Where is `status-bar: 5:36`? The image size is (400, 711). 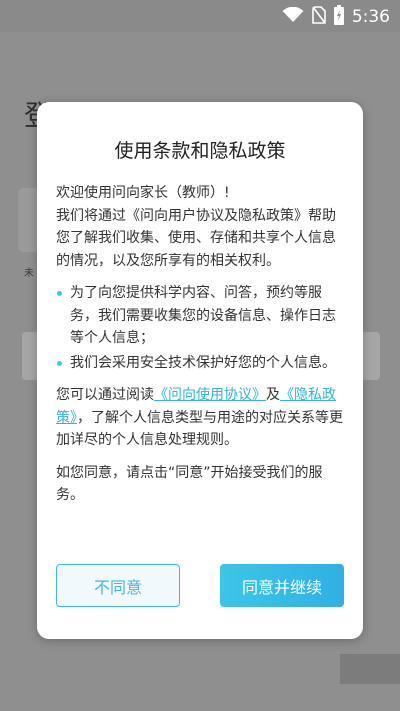
status-bar: 5:36 is located at coordinates (200, 16).